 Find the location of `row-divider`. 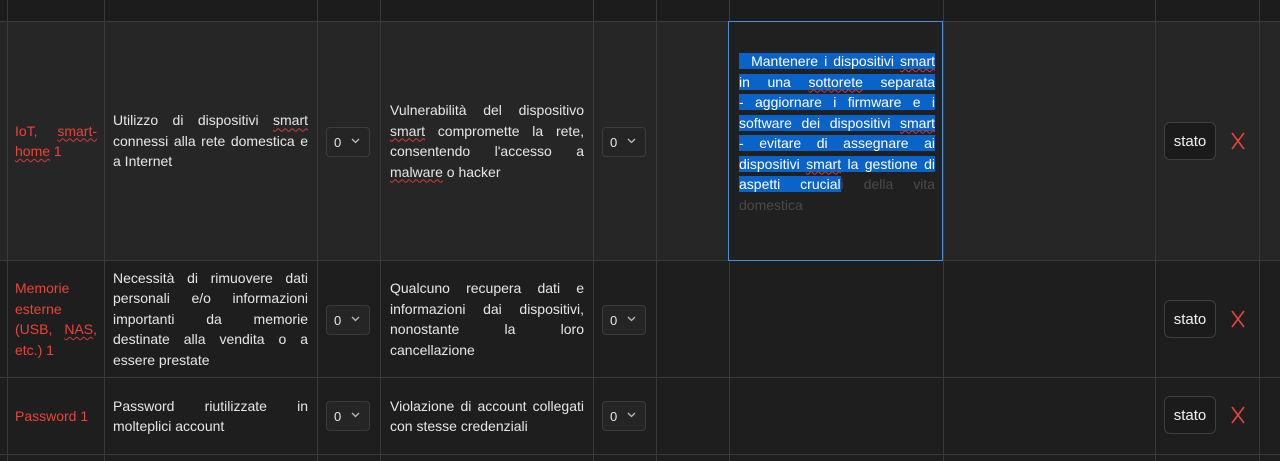

row-divider is located at coordinates (640, 454).